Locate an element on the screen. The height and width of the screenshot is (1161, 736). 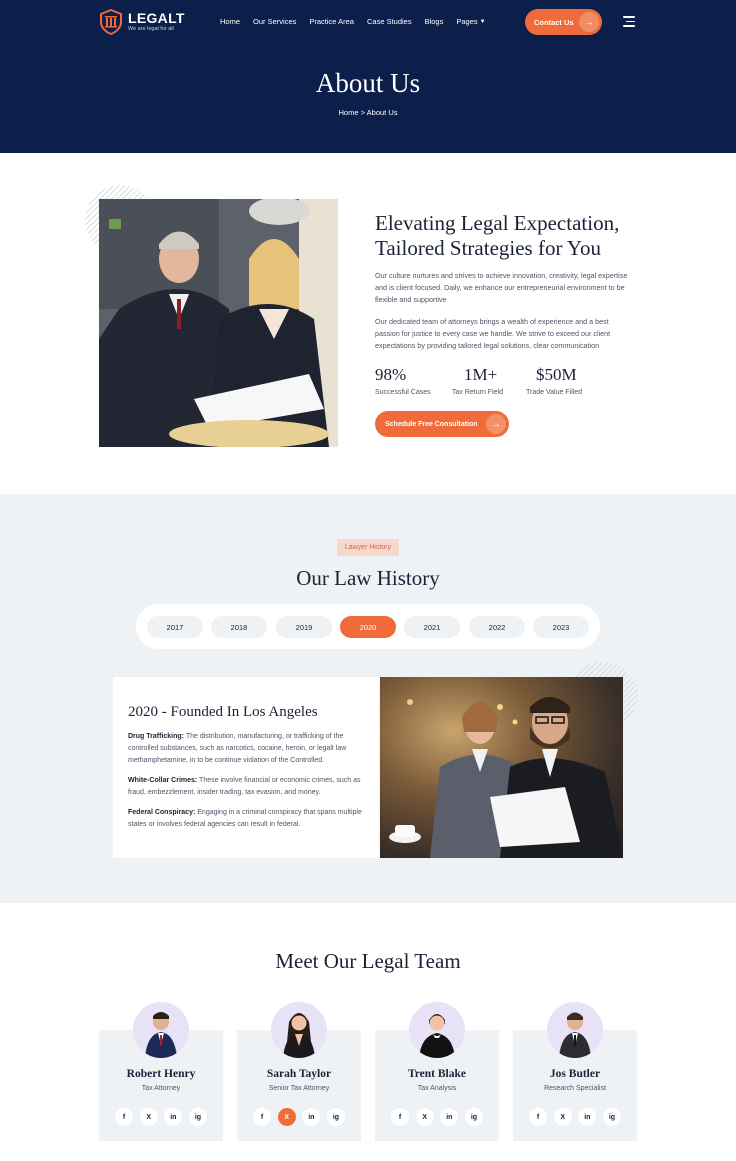
stat-value: 1M+ is located at coordinates (481, 374).